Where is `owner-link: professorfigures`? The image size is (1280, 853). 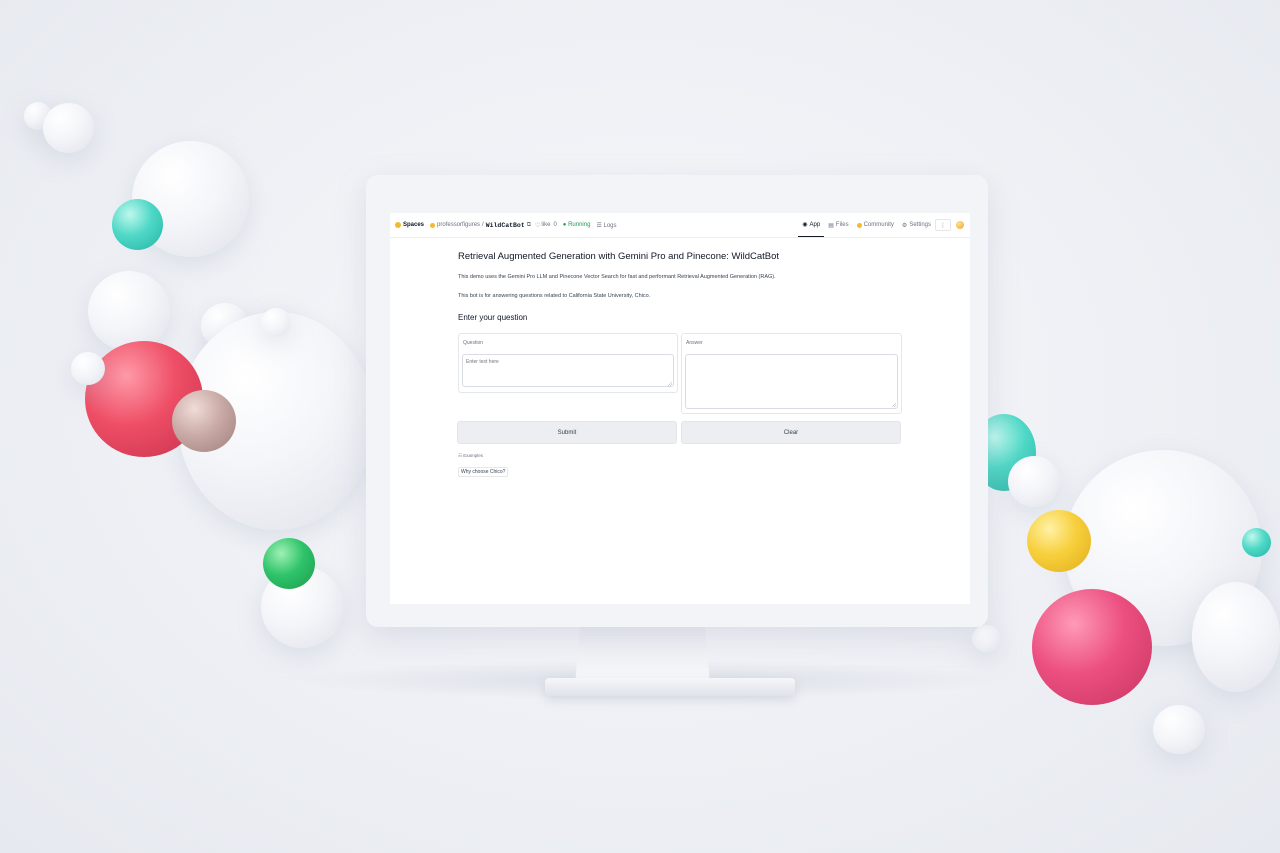 owner-link: professorfigures is located at coordinates (458, 225).